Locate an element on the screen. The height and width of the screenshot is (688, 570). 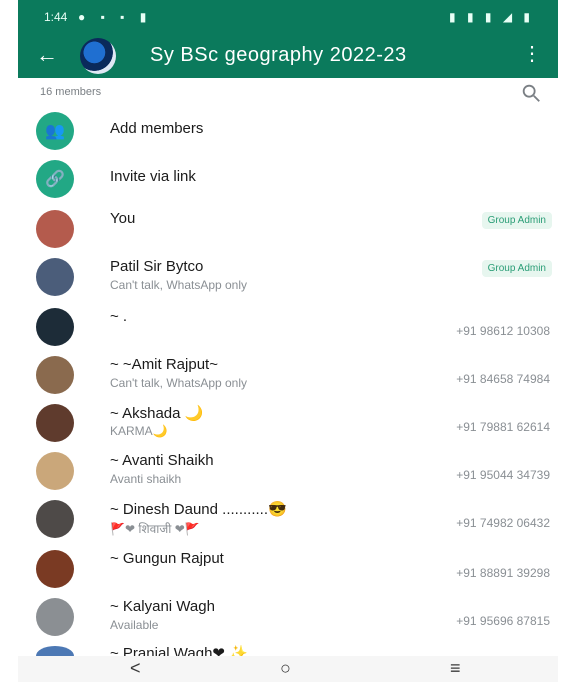
member-phone: +91 84658 74984 is located at coordinates (503, 379).